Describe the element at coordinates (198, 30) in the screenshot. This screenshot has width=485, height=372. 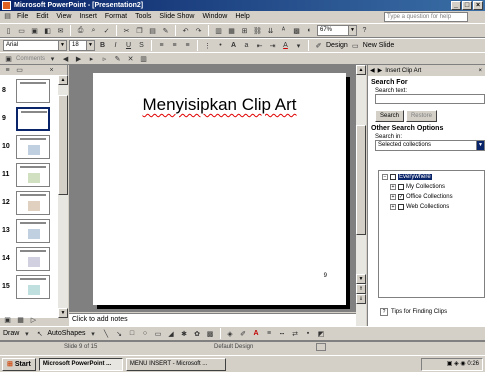
I see `redo-icon: ↷` at that location.